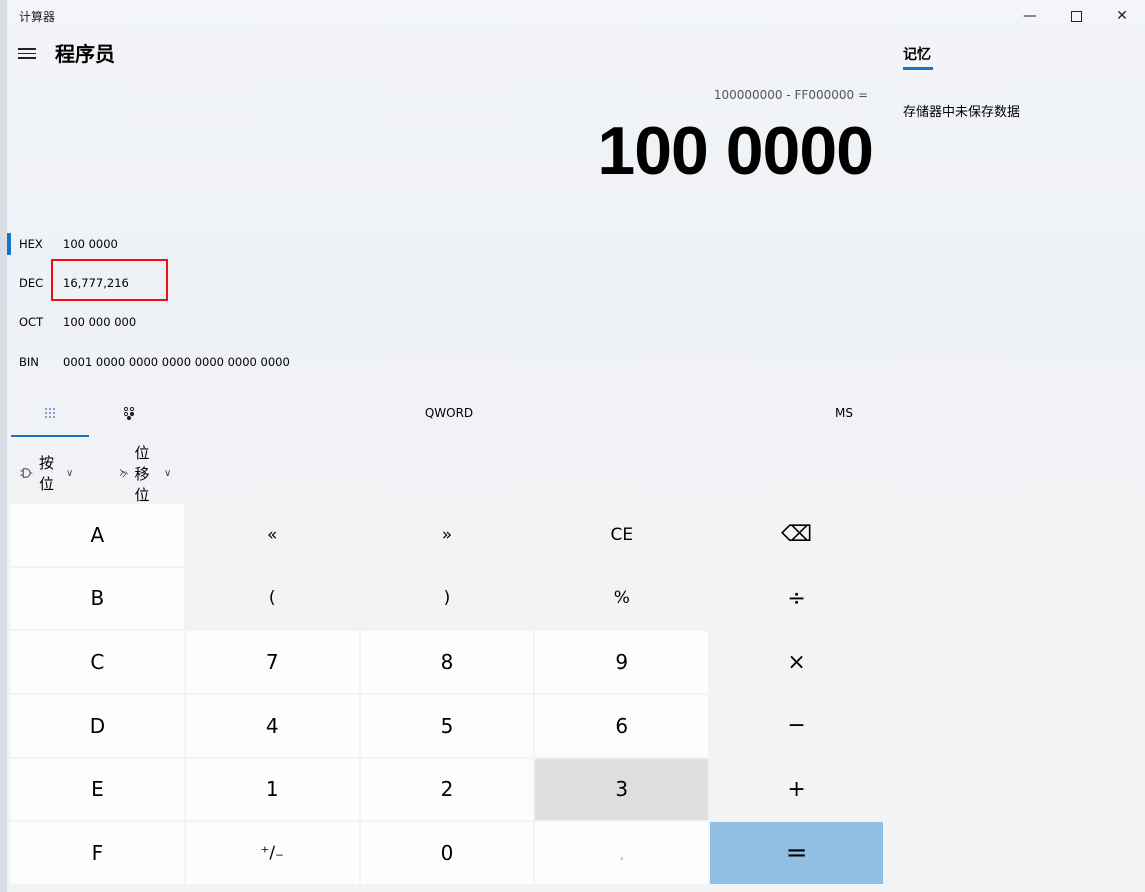 The image size is (1145, 892). What do you see at coordinates (796, 535) in the screenshot?
I see `key-backspace: ⌫` at bounding box center [796, 535].